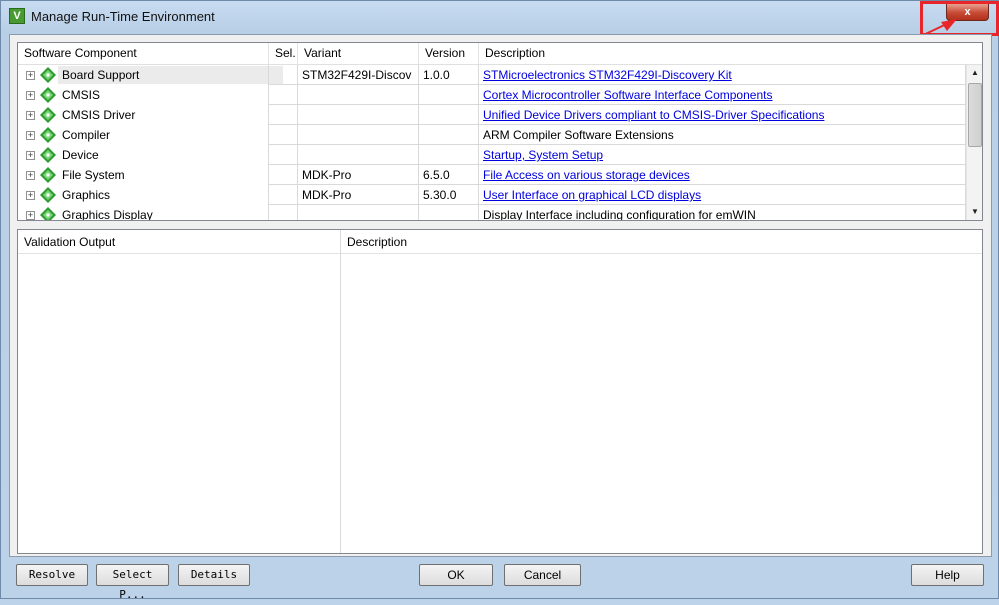 The image size is (999, 605). Describe the element at coordinates (449, 53) in the screenshot. I see `header-version: Version` at that location.